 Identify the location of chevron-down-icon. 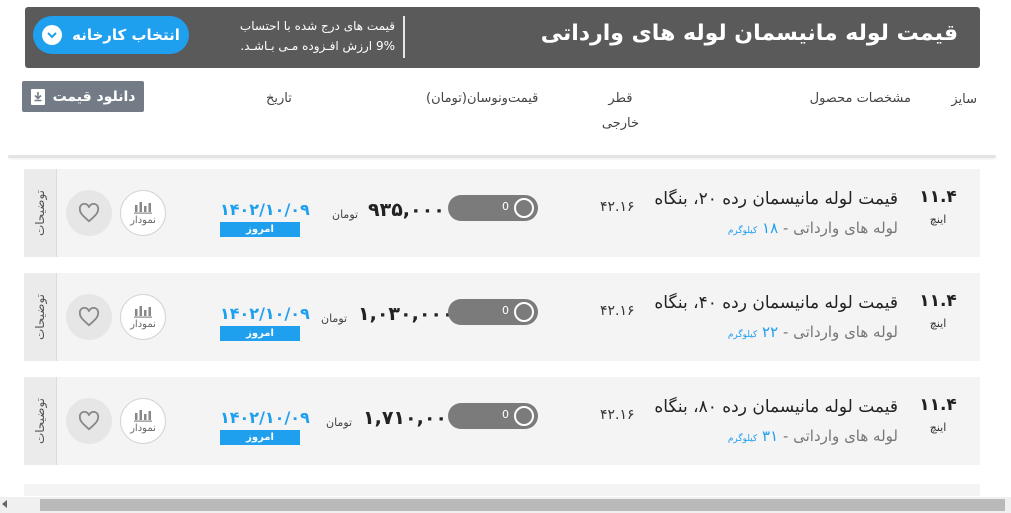
(52, 35).